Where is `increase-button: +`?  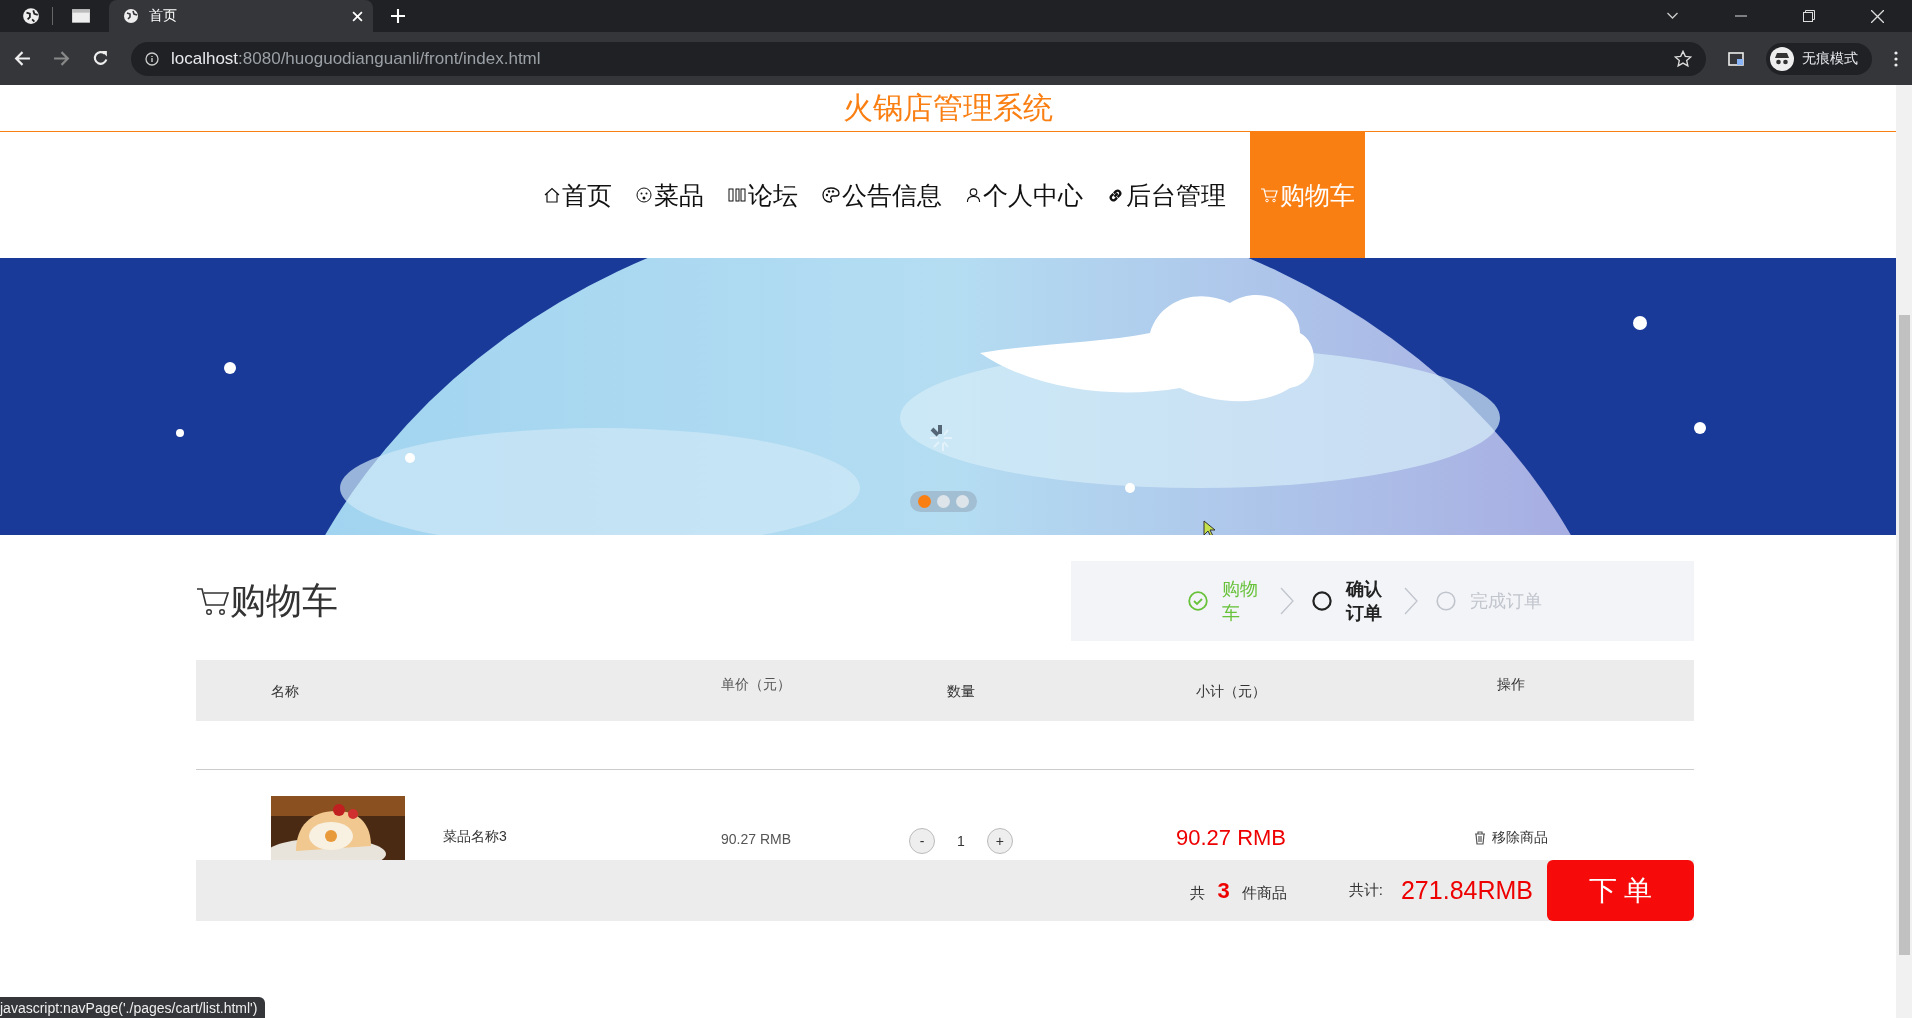
increase-button: + is located at coordinates (999, 841).